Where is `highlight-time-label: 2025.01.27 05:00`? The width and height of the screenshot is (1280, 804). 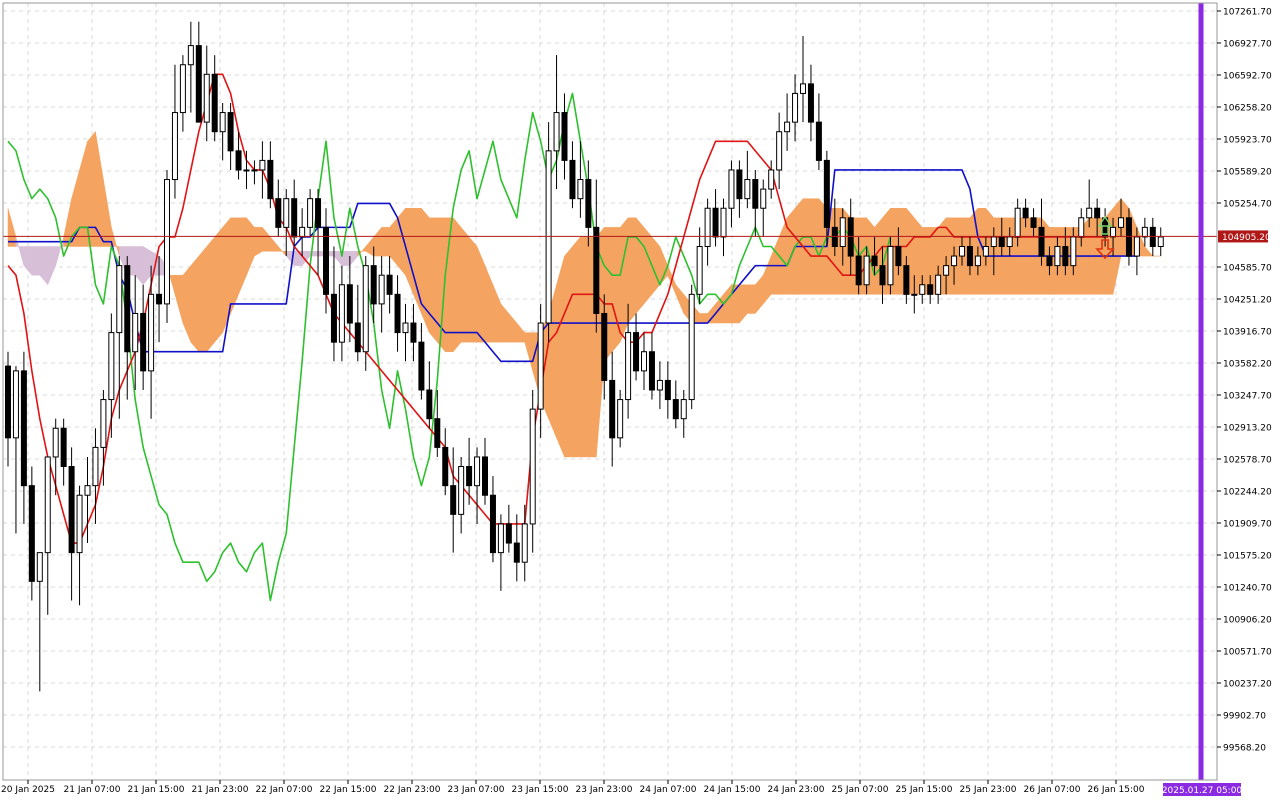 highlight-time-label: 2025.01.27 05:00 is located at coordinates (1202, 791).